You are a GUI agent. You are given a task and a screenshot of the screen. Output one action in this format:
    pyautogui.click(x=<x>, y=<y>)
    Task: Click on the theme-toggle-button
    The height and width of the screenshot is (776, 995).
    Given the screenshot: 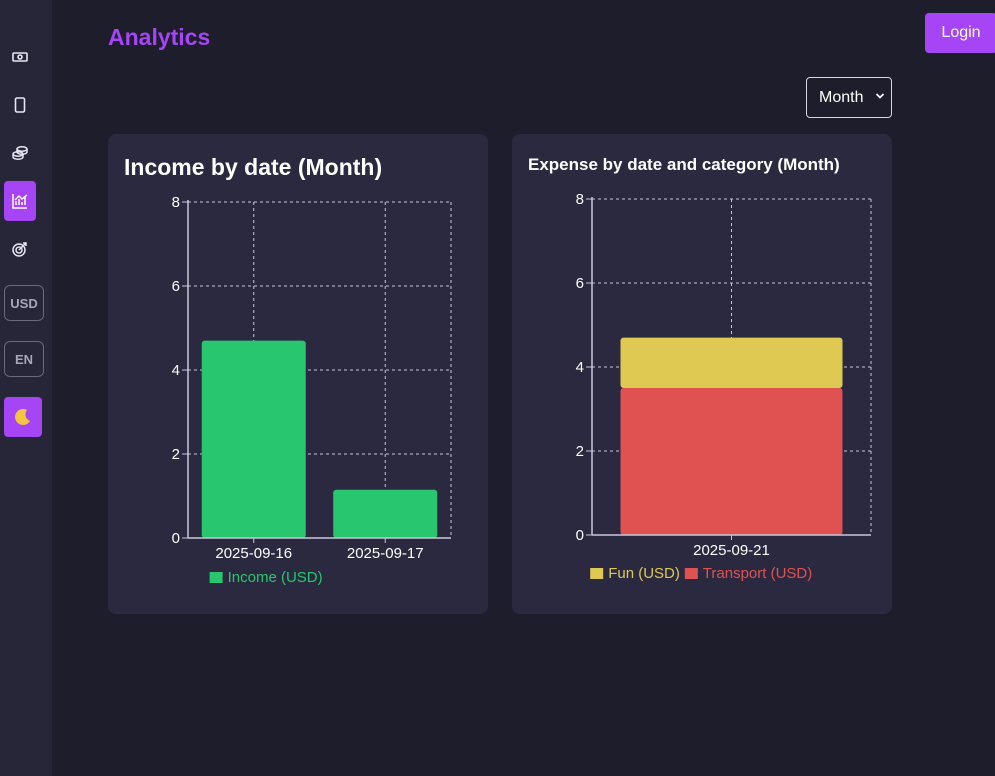 What is the action you would take?
    pyautogui.click(x=23, y=417)
    